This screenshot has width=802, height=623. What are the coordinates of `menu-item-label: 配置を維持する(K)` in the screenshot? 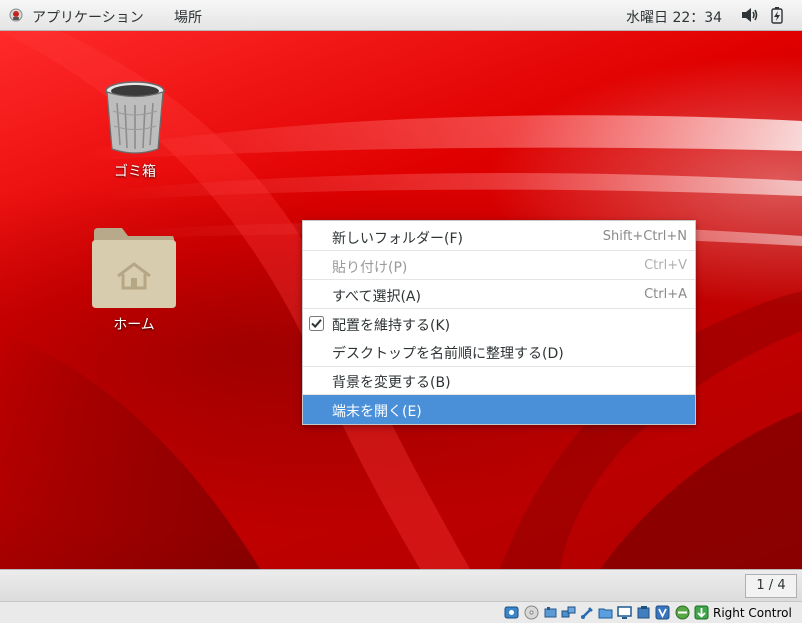 It's located at (391, 326).